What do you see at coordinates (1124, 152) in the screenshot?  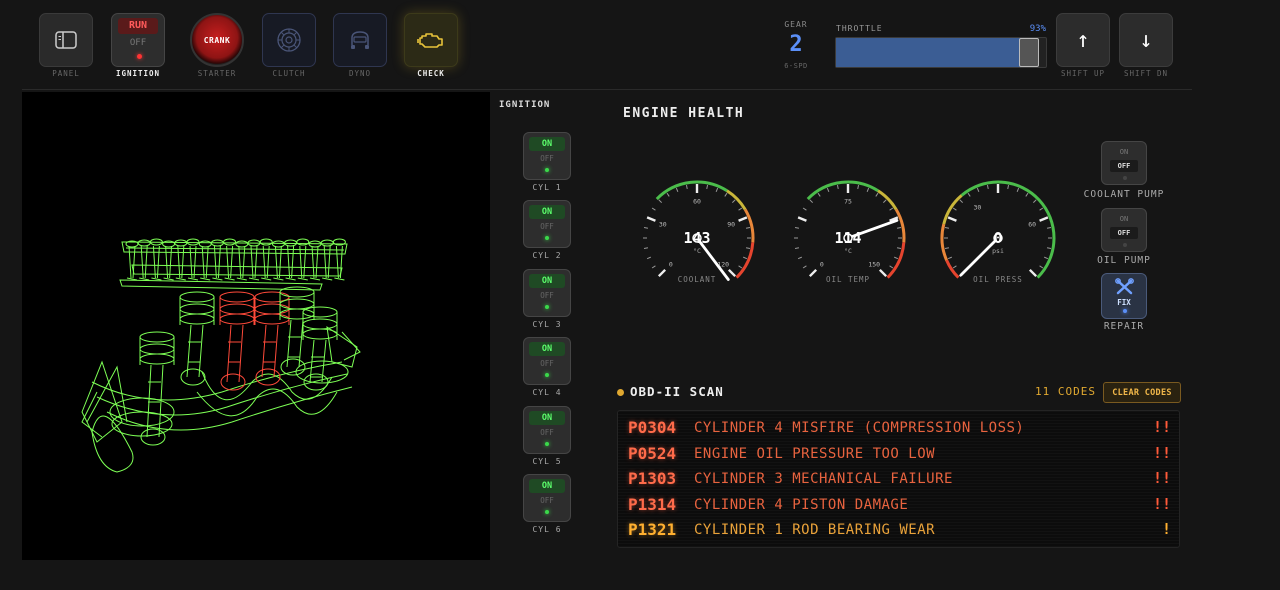 I see `coolant-pump-on-state: ON` at bounding box center [1124, 152].